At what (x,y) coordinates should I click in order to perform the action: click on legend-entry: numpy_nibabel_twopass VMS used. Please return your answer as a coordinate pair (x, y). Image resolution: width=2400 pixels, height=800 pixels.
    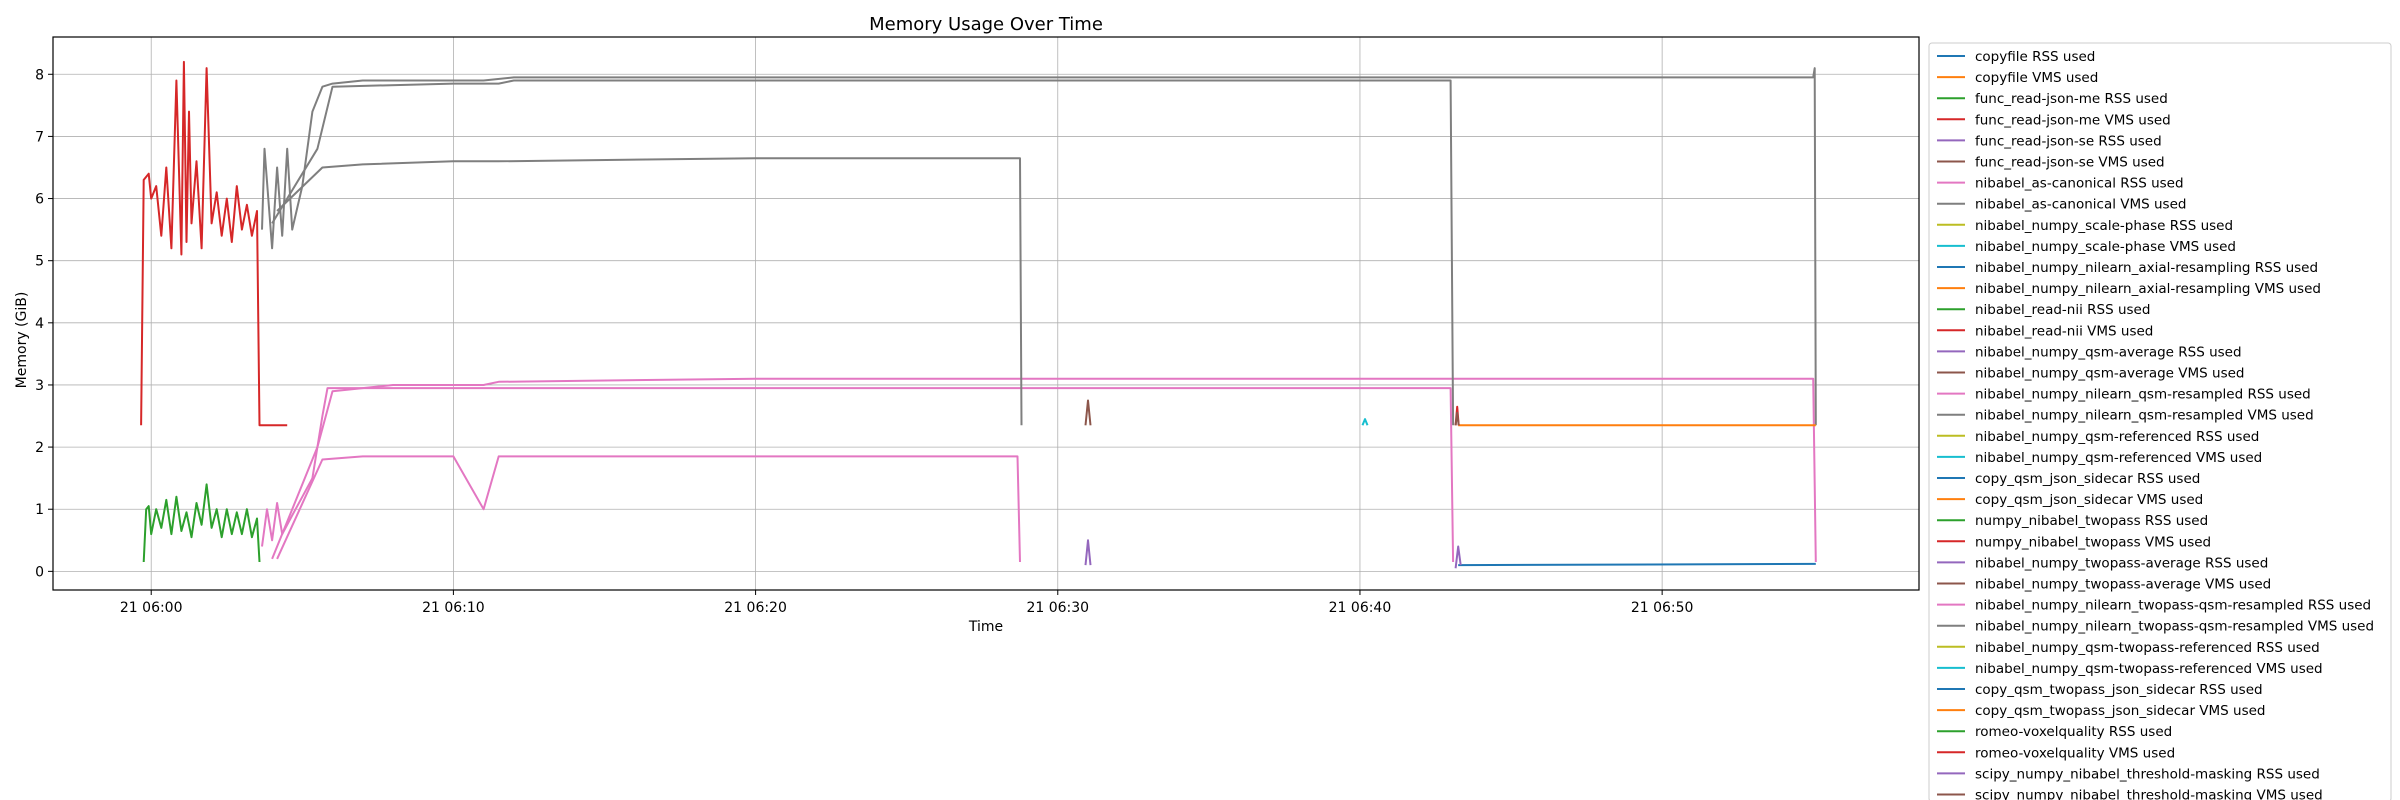
    Looking at the image, I should click on (2093, 542).